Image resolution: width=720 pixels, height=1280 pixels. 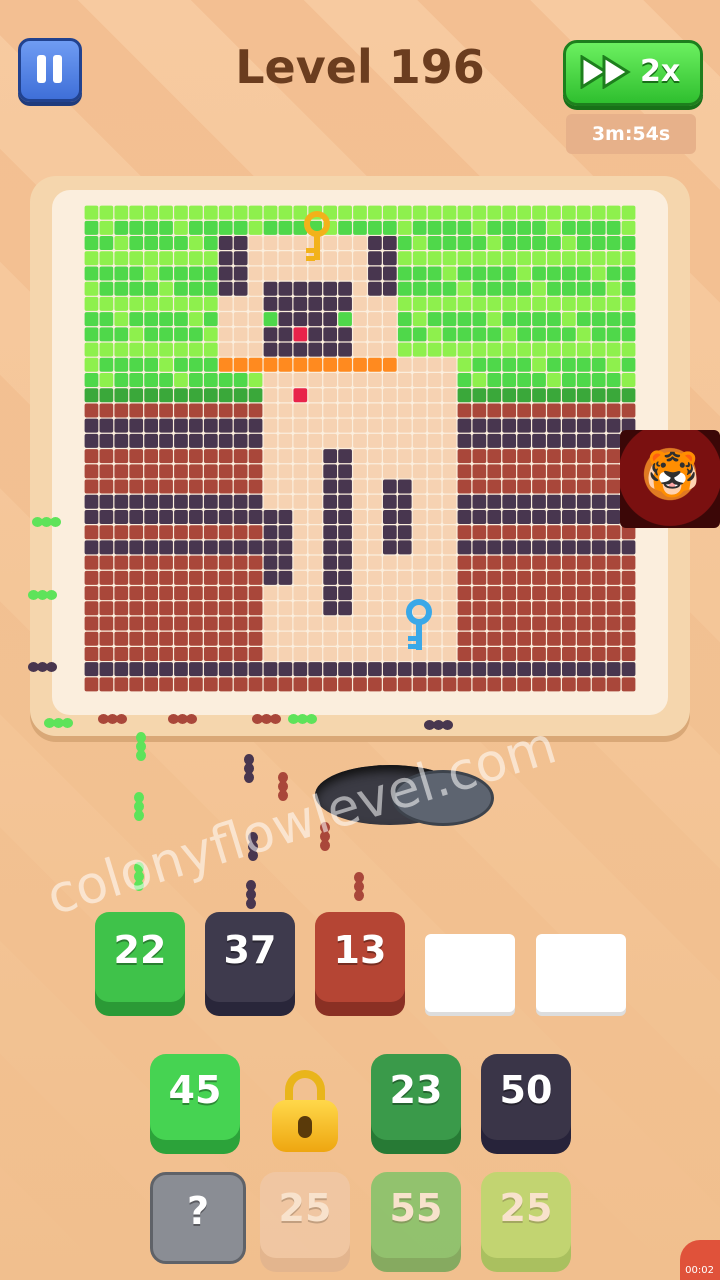 What do you see at coordinates (470, 973) in the screenshot?
I see `queue-slot-4-empty` at bounding box center [470, 973].